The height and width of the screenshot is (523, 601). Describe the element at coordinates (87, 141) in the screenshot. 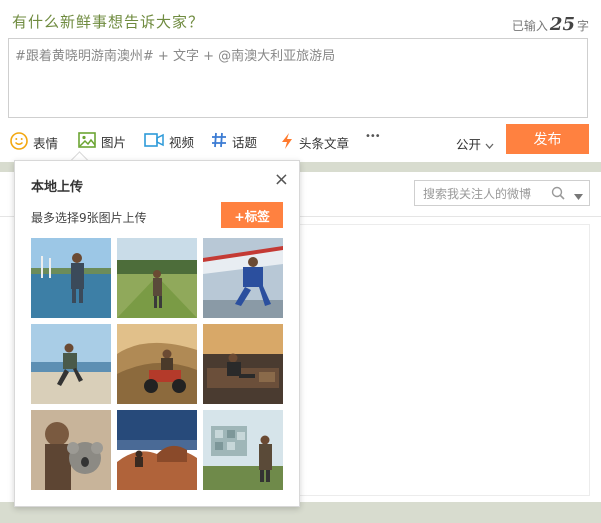

I see `image-icon` at that location.